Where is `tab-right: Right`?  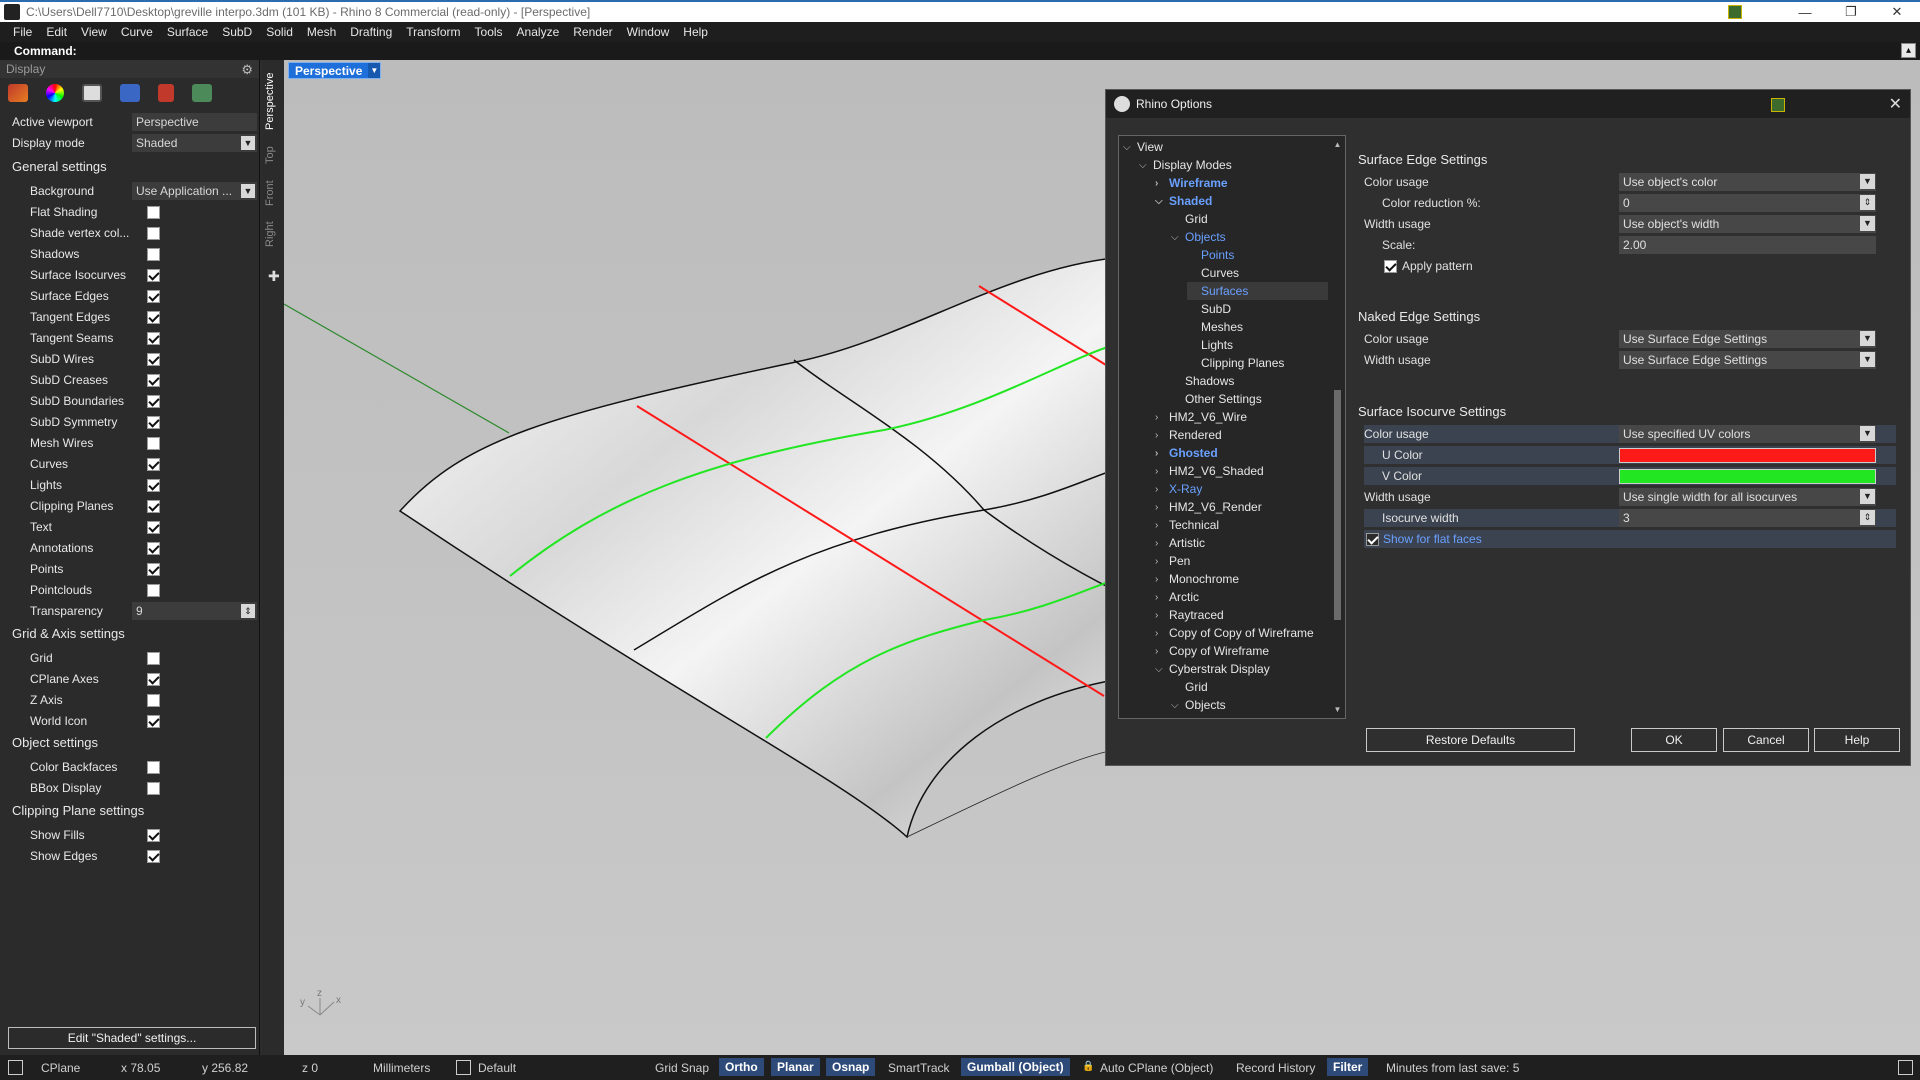 tab-right: Right is located at coordinates (272, 234).